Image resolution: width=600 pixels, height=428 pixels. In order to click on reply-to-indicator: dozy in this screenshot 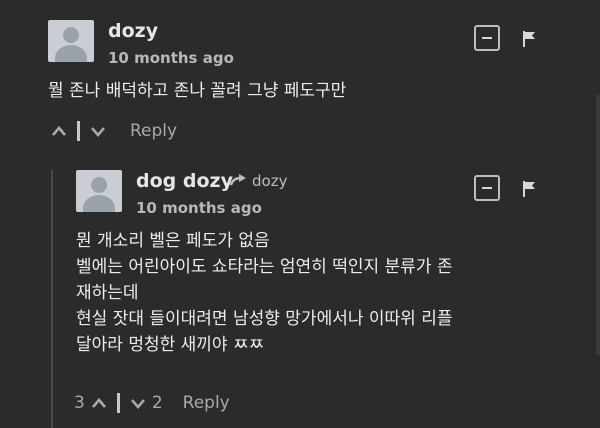, I will do `click(258, 181)`.